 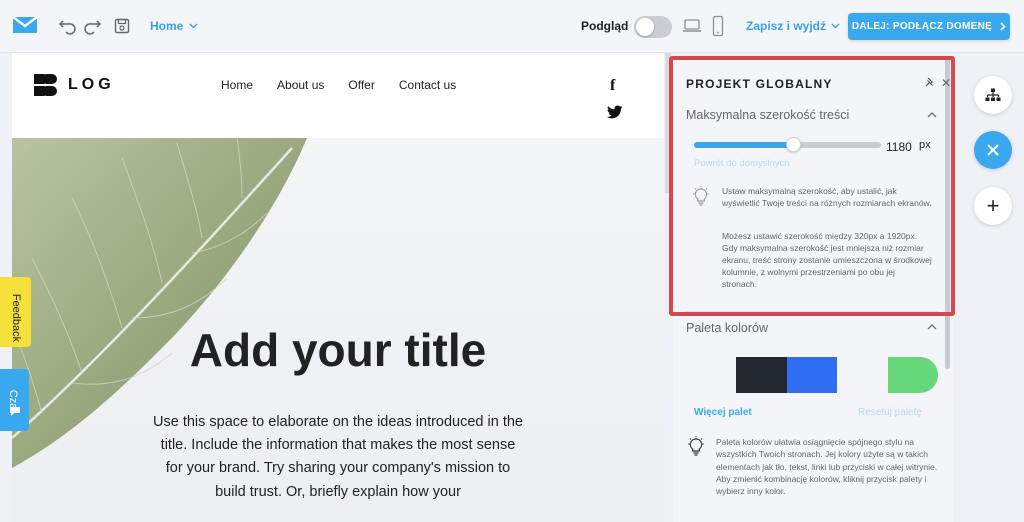 What do you see at coordinates (427, 85) in the screenshot?
I see `nav-item-contact: Contact us` at bounding box center [427, 85].